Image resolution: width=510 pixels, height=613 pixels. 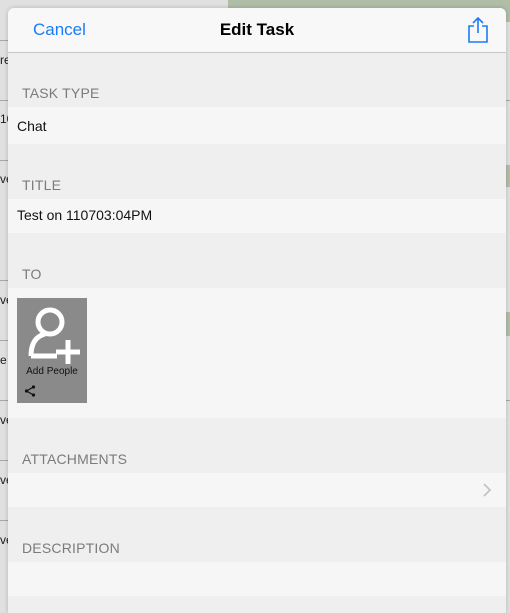 What do you see at coordinates (487, 490) in the screenshot?
I see `chevron-right-icon` at bounding box center [487, 490].